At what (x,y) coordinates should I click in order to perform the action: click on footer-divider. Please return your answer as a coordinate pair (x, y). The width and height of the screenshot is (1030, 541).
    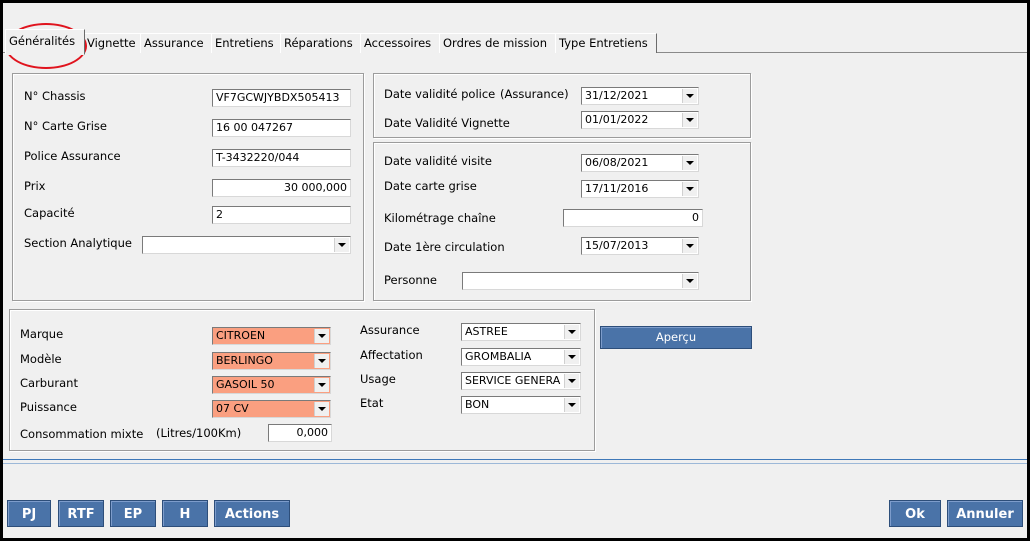
    Looking at the image, I should click on (515, 459).